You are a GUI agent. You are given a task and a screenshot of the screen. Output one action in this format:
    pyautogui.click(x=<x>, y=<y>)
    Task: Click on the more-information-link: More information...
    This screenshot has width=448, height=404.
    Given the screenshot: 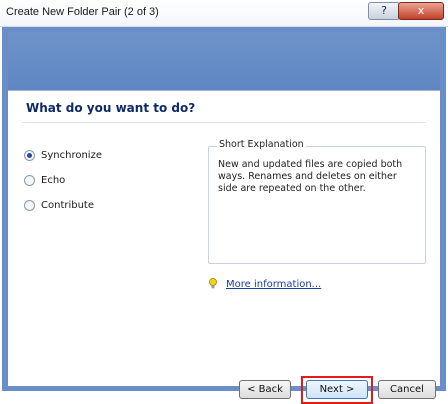 What is the action you would take?
    pyautogui.click(x=273, y=284)
    